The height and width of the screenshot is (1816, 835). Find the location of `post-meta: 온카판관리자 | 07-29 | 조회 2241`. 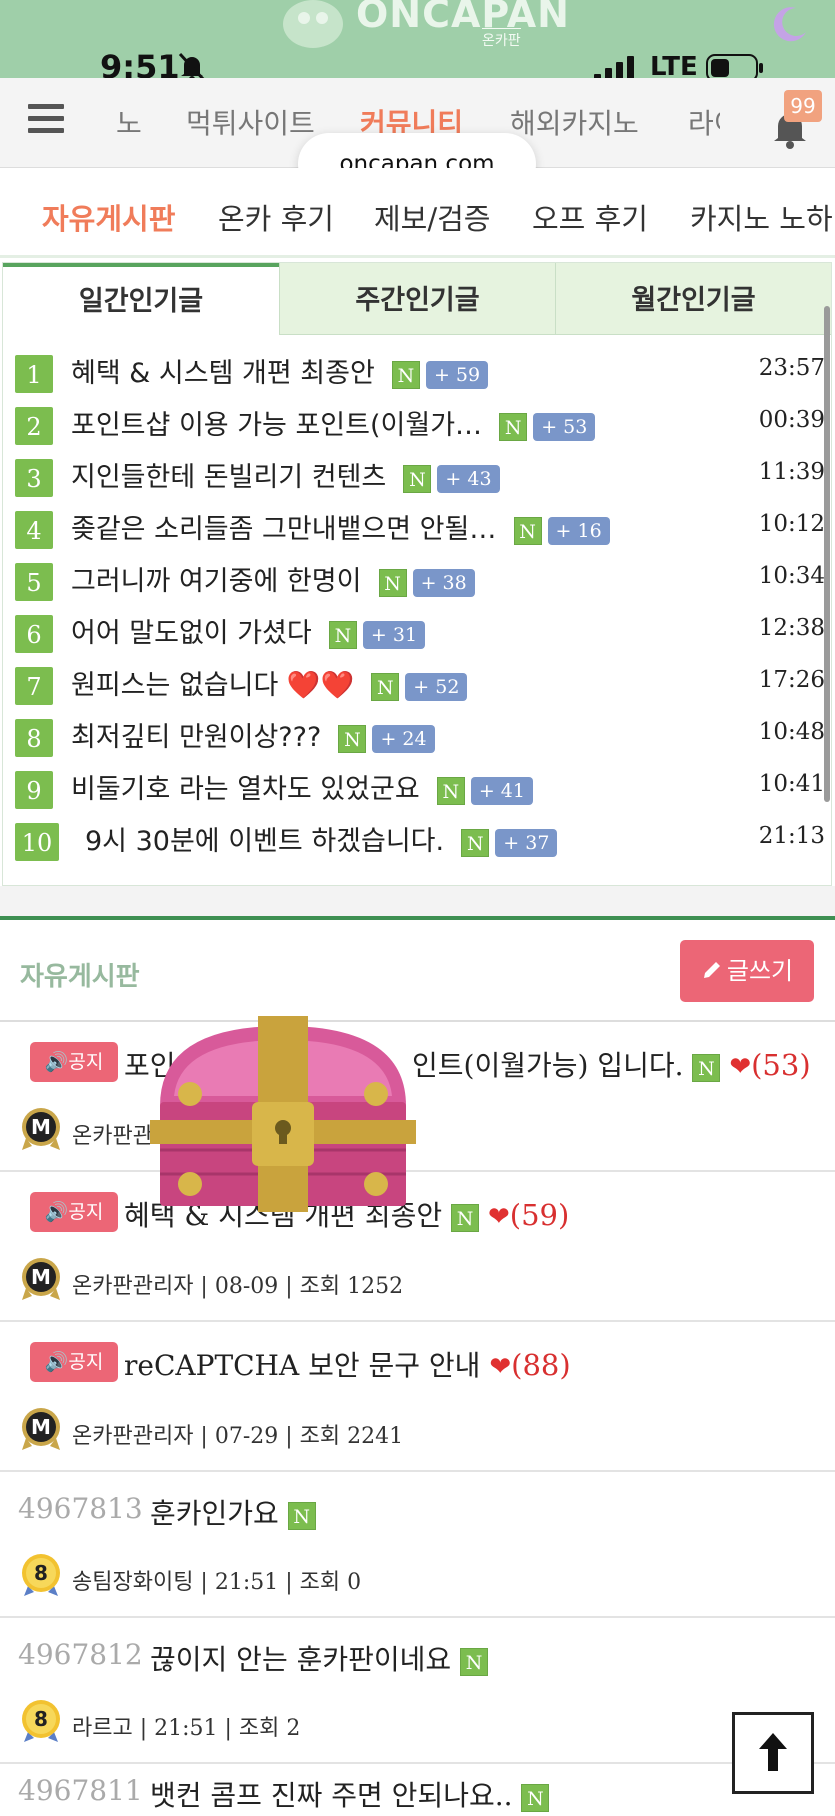

post-meta: 온카판관리자 | 07-29 | 조회 2241 is located at coordinates (238, 1436).